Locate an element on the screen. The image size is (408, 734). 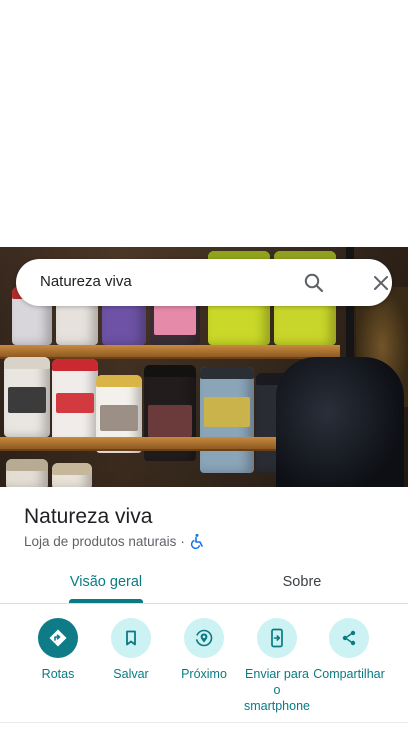
shelf is located at coordinates (170, 352).